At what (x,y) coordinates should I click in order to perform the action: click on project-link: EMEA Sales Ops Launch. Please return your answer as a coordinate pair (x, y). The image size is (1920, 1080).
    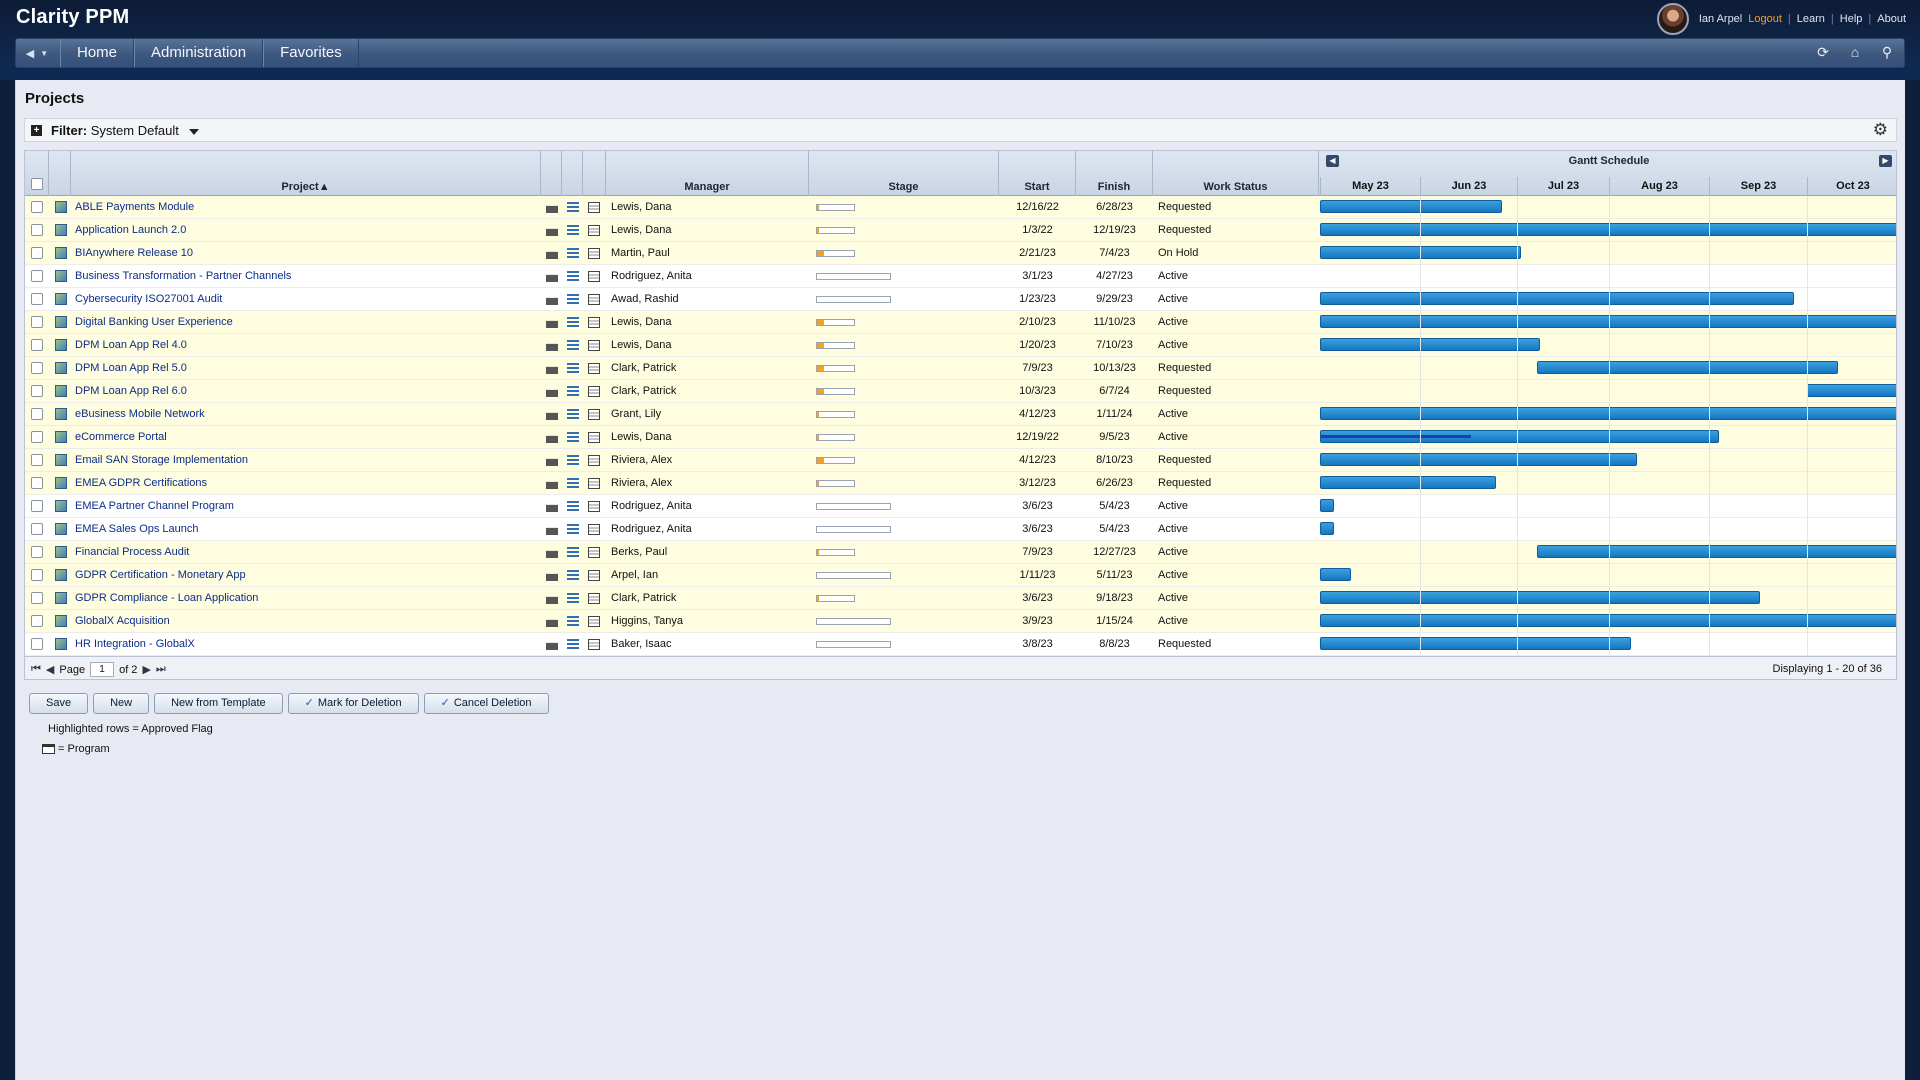
    Looking at the image, I should click on (305, 529).